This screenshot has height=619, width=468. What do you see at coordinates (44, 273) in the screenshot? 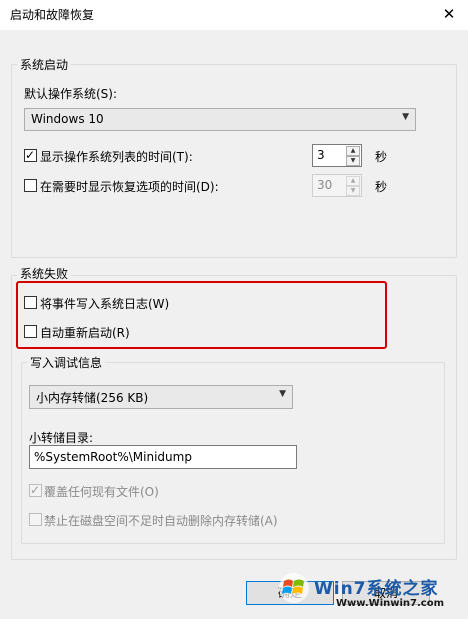
I see `failure-group-label: 系统失败` at bounding box center [44, 273].